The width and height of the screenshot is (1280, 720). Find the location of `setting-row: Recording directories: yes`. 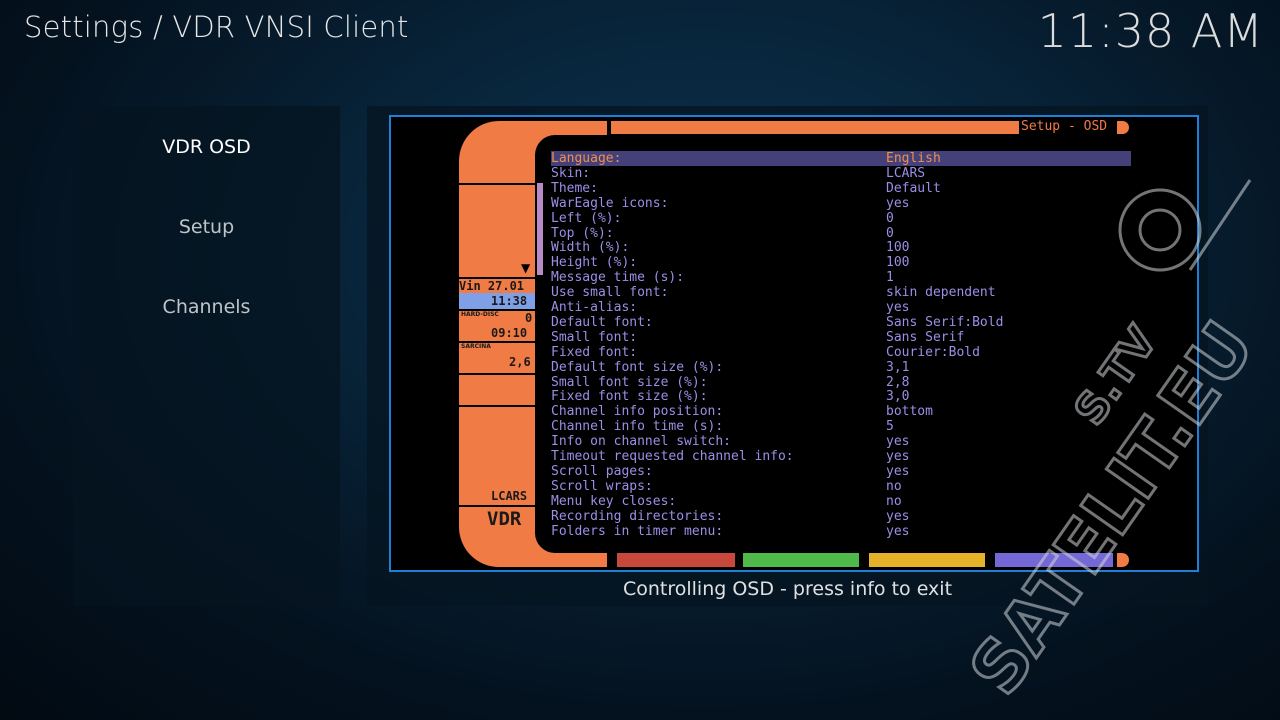

setting-row: Recording directories: yes is located at coordinates (841, 516).